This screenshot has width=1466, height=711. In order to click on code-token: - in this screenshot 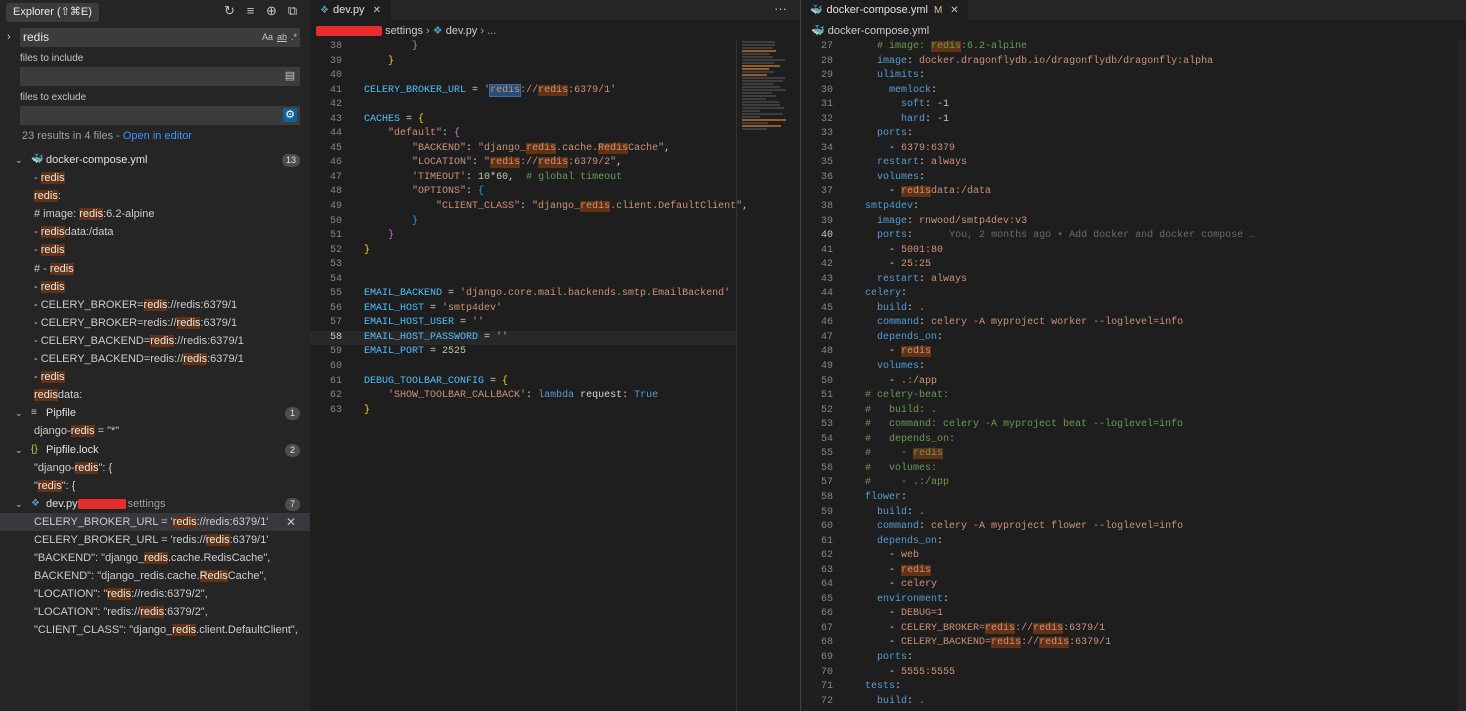, I will do `click(895, 351)`.